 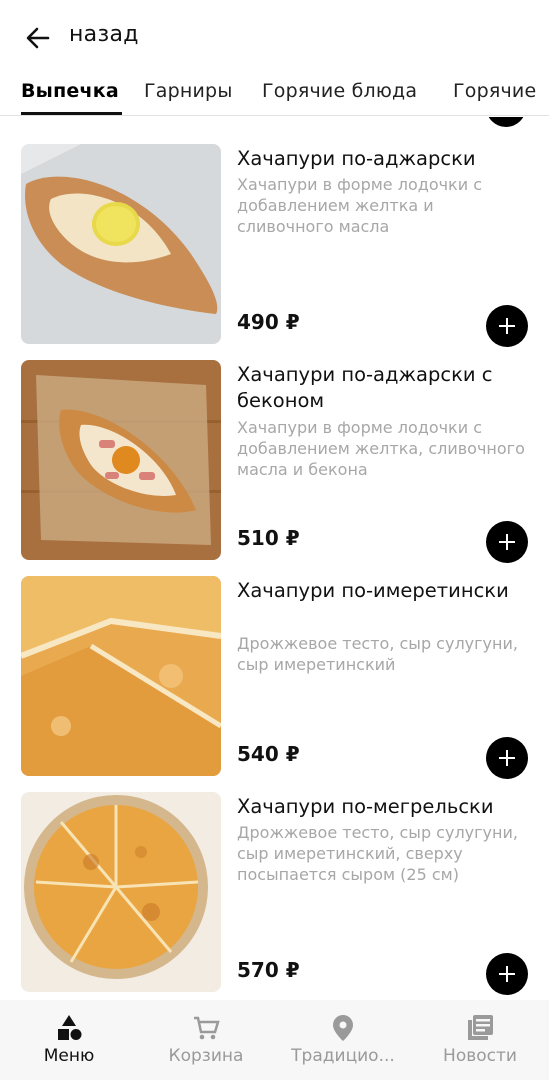 I want to click on tab-hot-dishes: Горячие блюда, so click(x=339, y=91).